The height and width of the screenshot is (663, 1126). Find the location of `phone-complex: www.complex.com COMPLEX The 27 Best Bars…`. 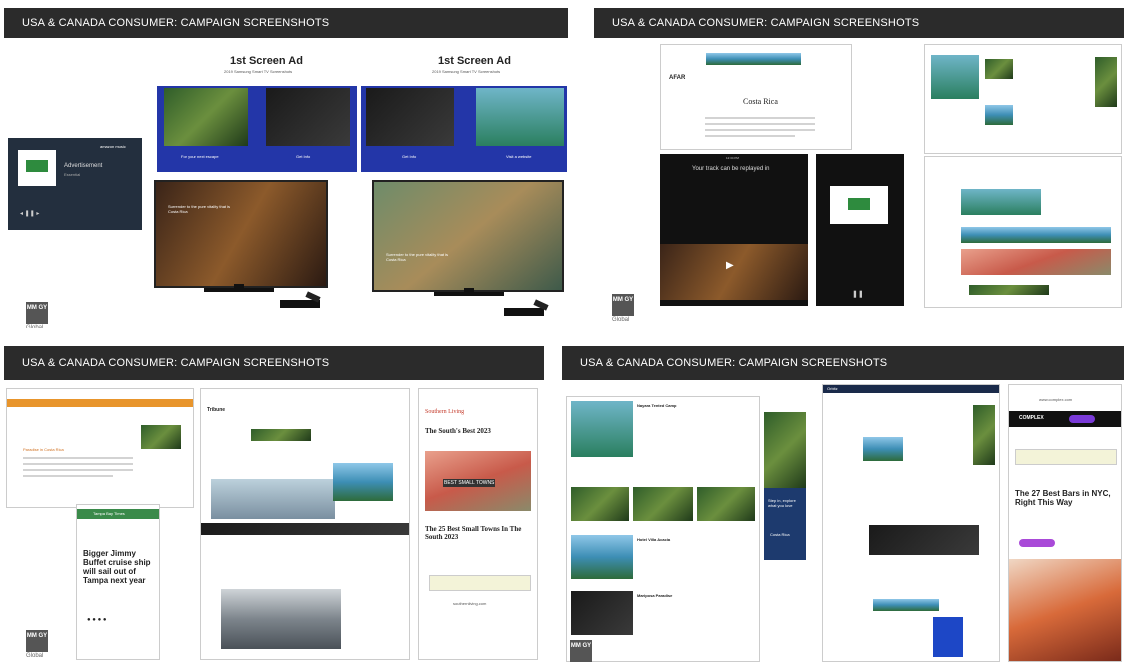

phone-complex: www.complex.com COMPLEX The 27 Best Bars… is located at coordinates (1065, 523).